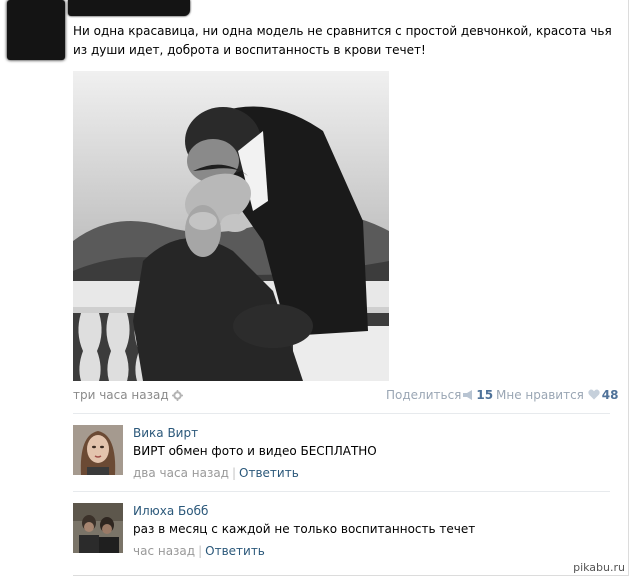 Image resolution: width=629 pixels, height=576 pixels. Describe the element at coordinates (165, 433) in the screenshot. I see `comment-author: Вика Вирт` at that location.